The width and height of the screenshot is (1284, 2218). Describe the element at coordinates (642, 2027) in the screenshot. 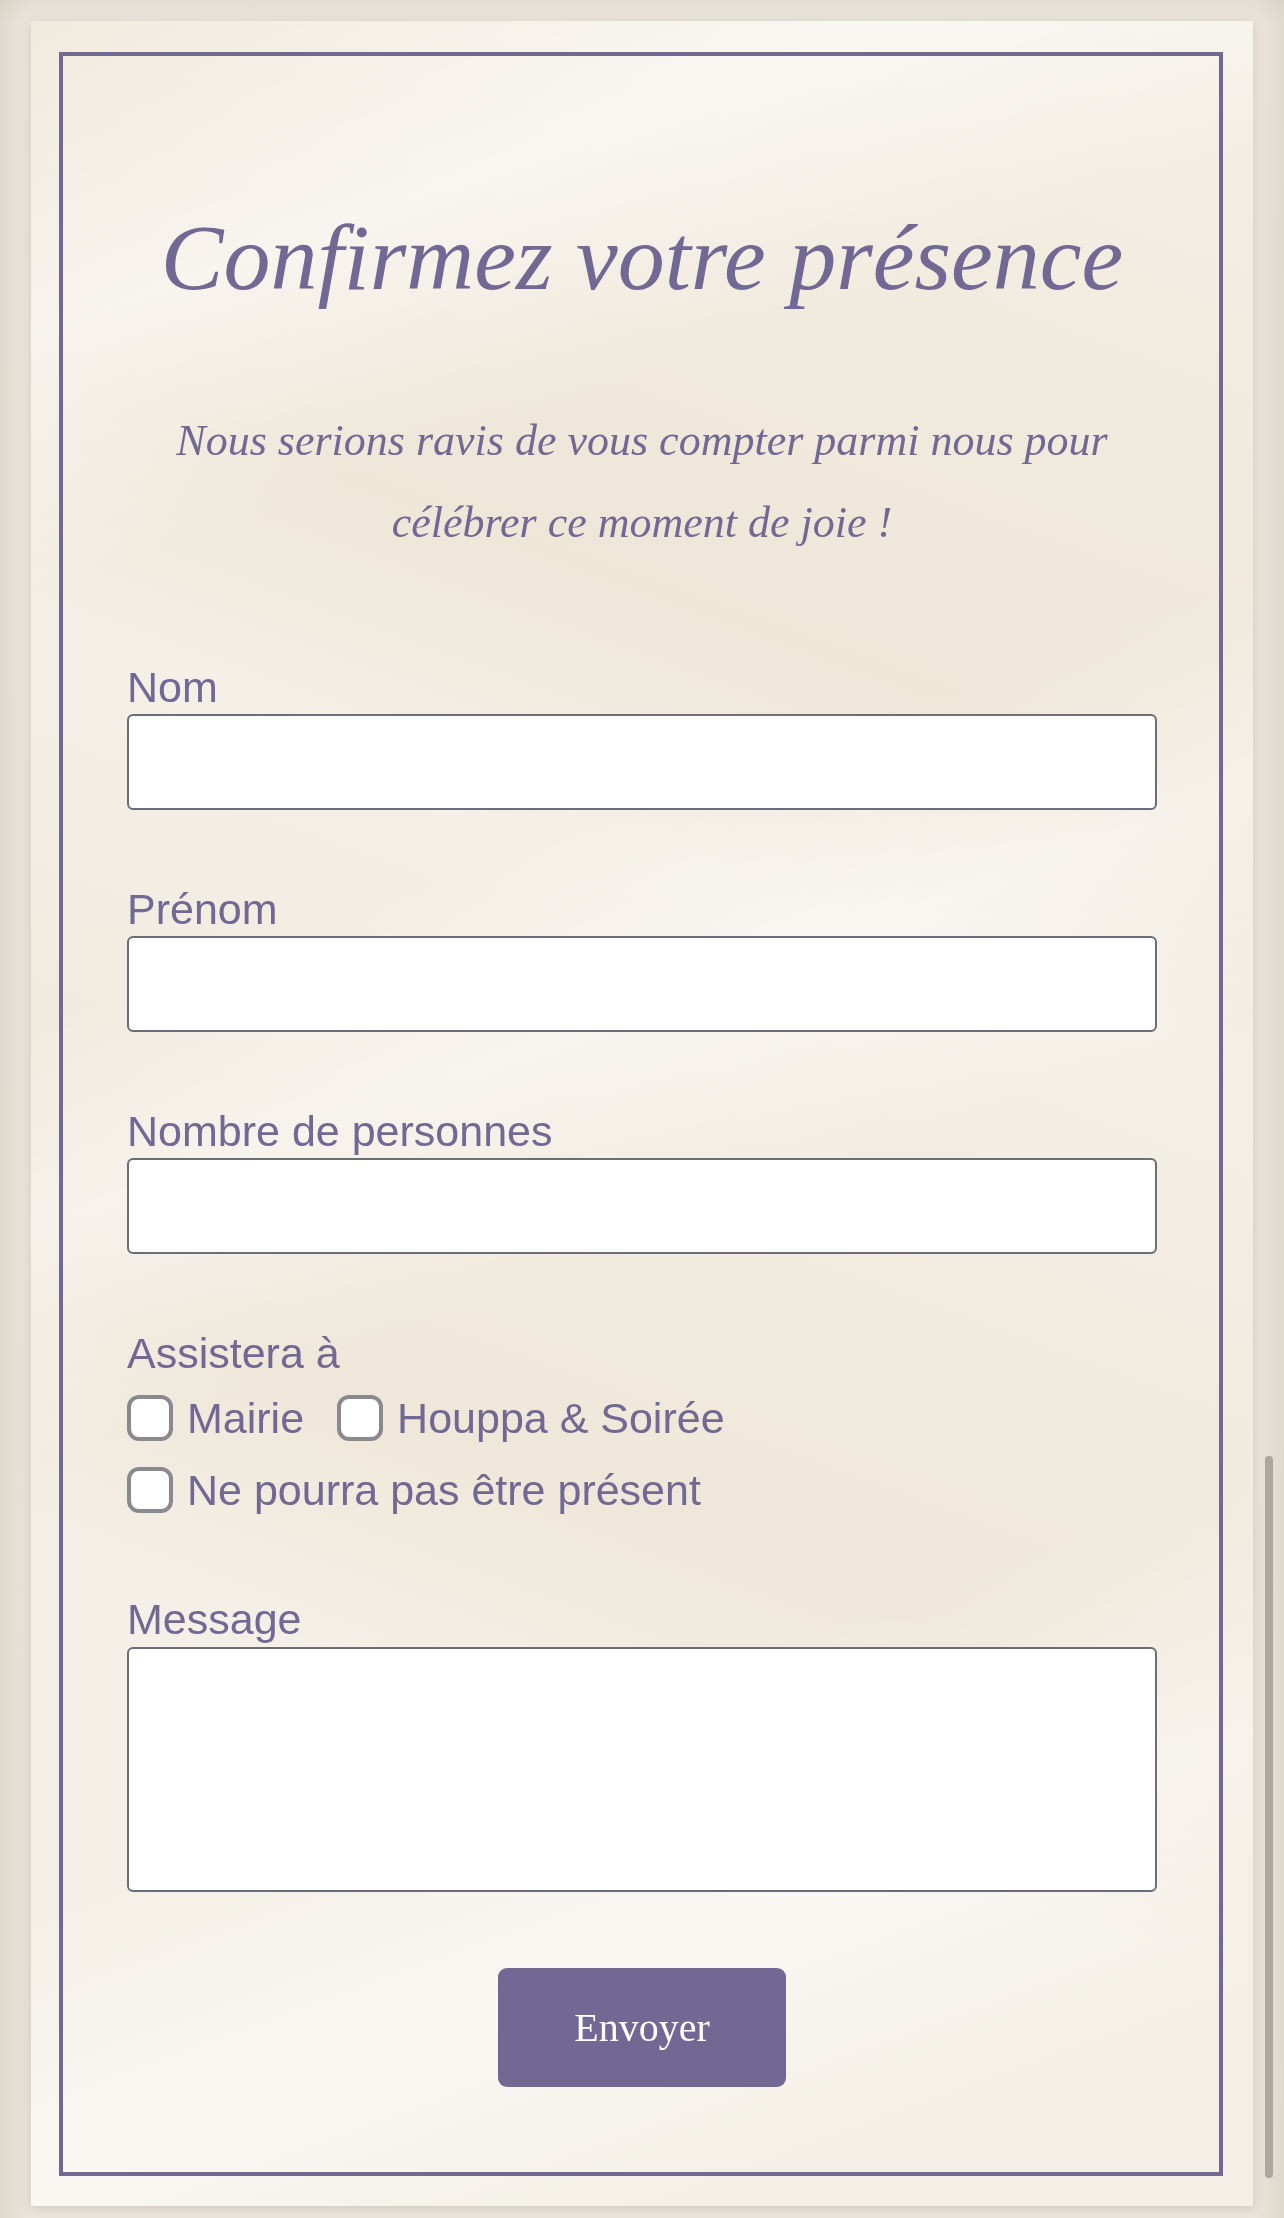

I see `submit-button: Envoyer` at that location.